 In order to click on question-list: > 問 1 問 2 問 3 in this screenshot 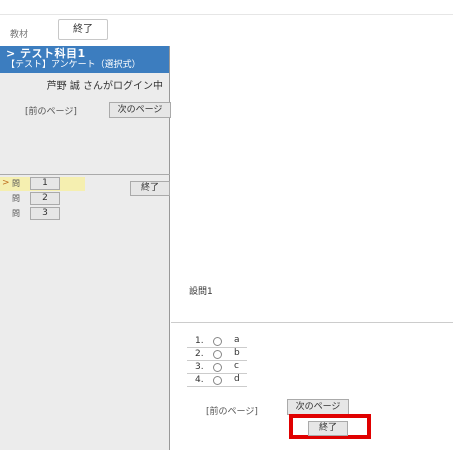, I will do `click(85, 198)`.